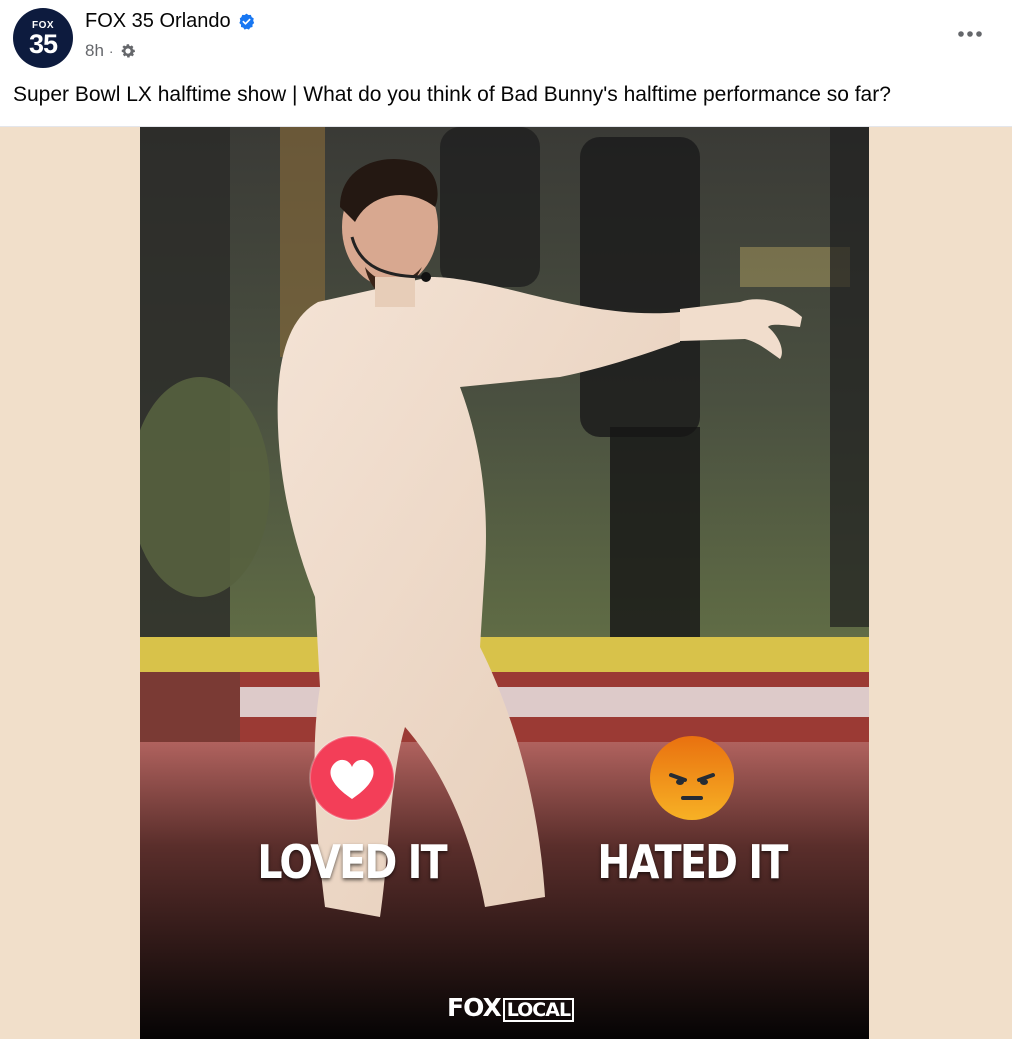  I want to click on poll-option-loved: LOVED IT, so click(351, 812).